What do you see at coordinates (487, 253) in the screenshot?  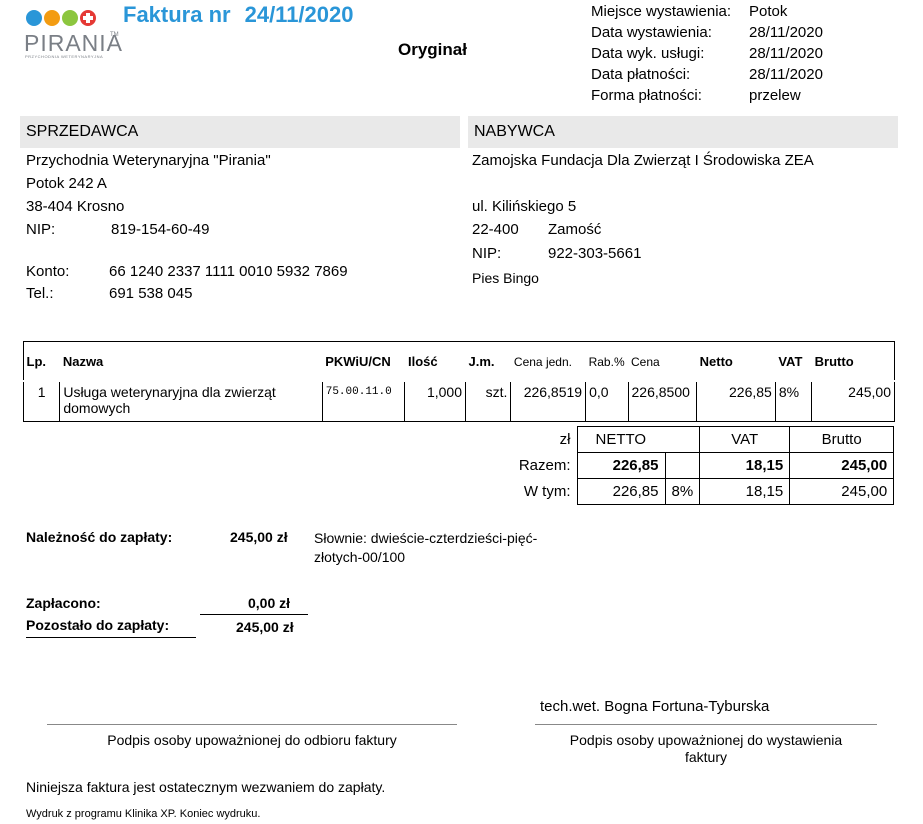 I see `buyer-nip-label: NIP:` at bounding box center [487, 253].